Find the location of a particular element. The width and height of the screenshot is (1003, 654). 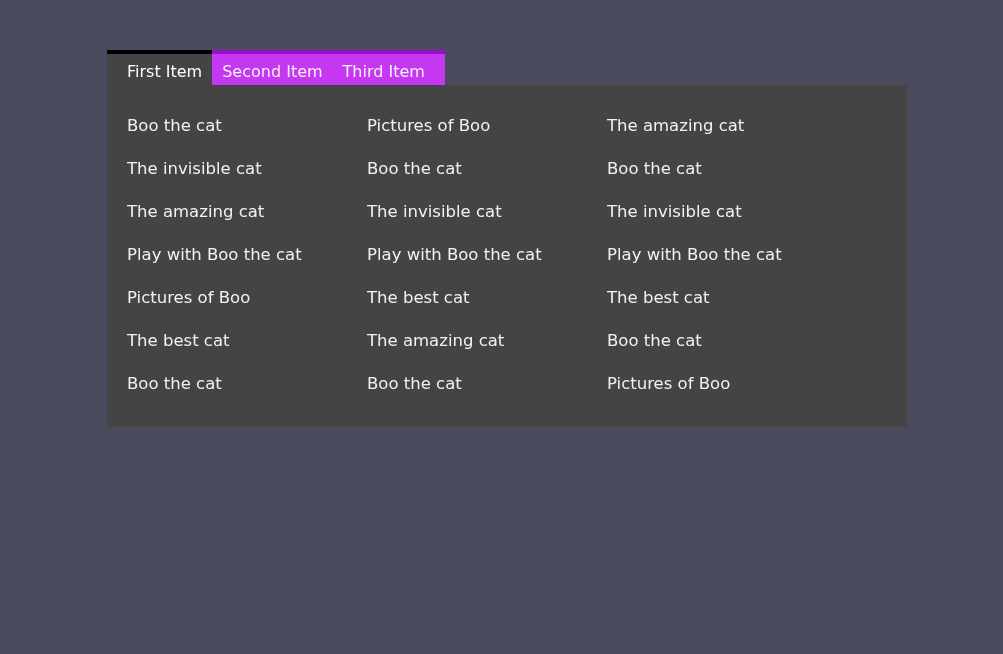

tab: First Item is located at coordinates (160, 67).